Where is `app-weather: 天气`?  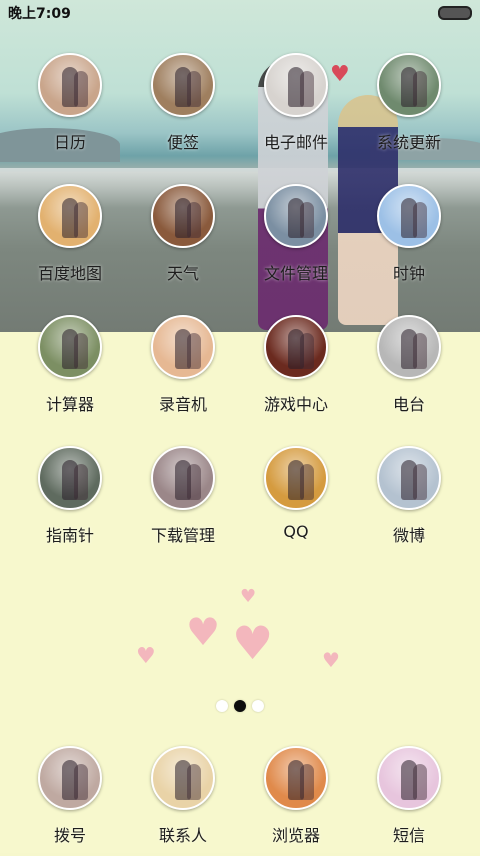 app-weather: 天气 is located at coordinates (183, 239).